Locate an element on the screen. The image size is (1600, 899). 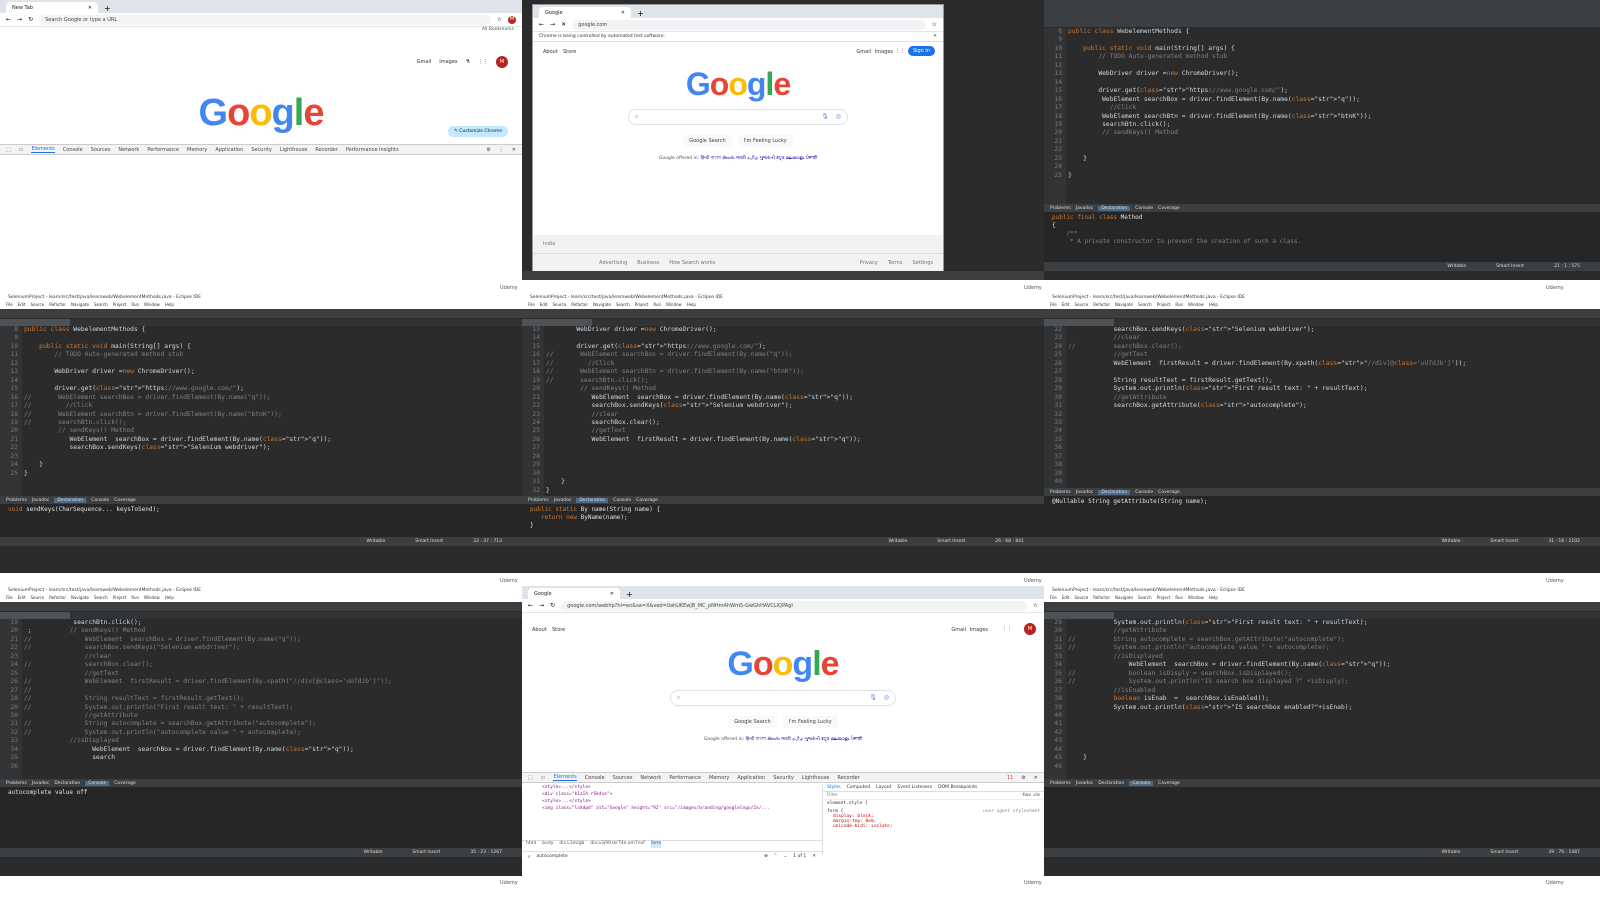
reload-icon: ↻ is located at coordinates (30, 19).